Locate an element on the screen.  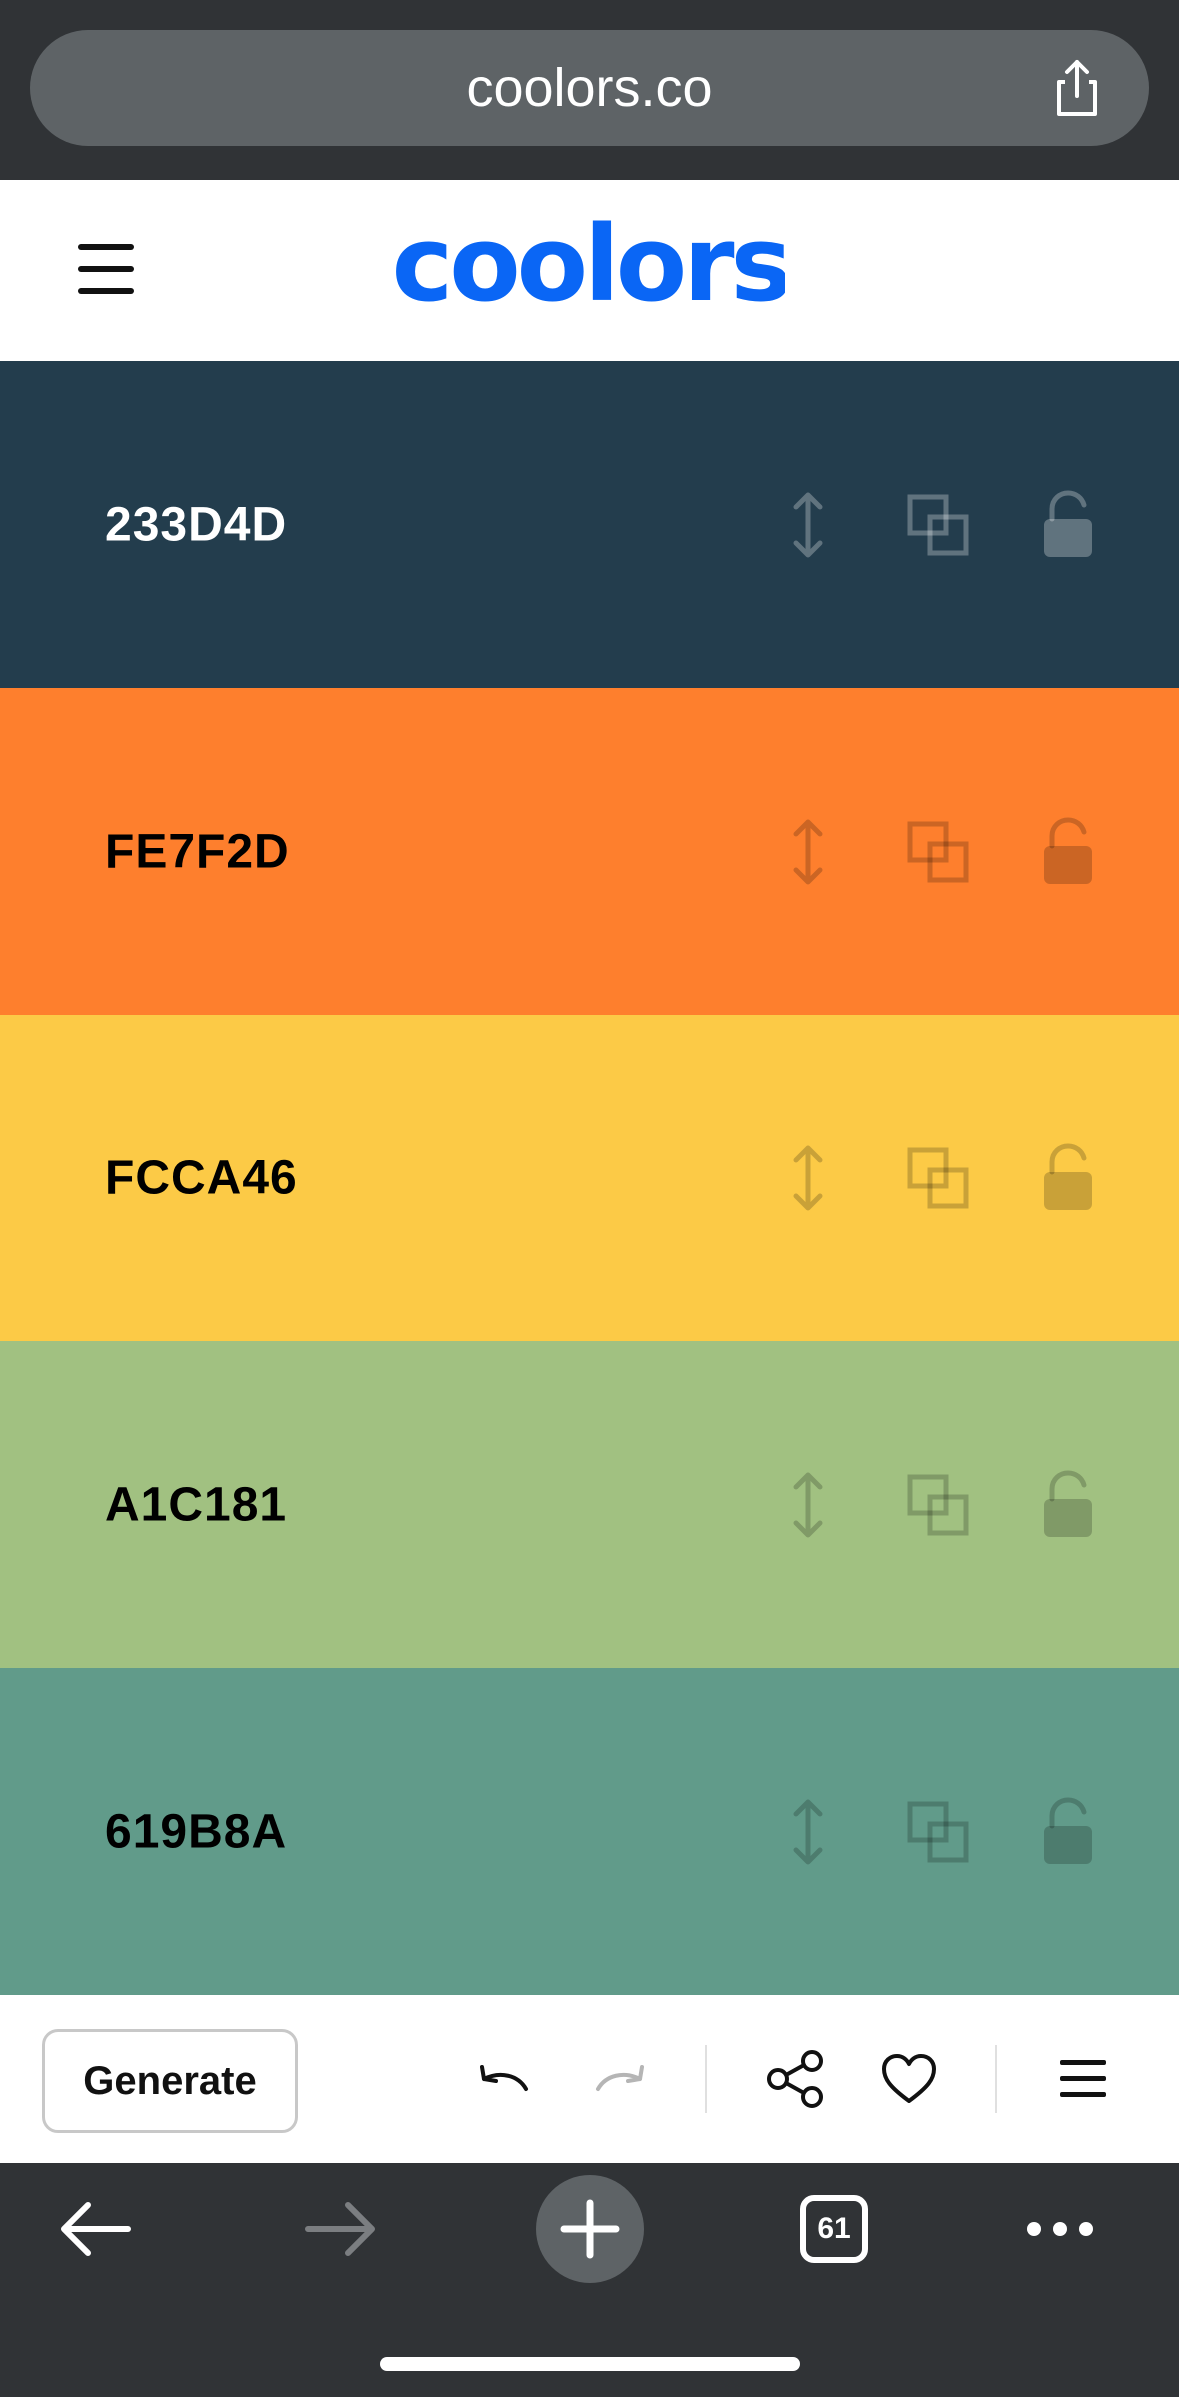
svg-text: coolors is located at coordinates (590, 267).